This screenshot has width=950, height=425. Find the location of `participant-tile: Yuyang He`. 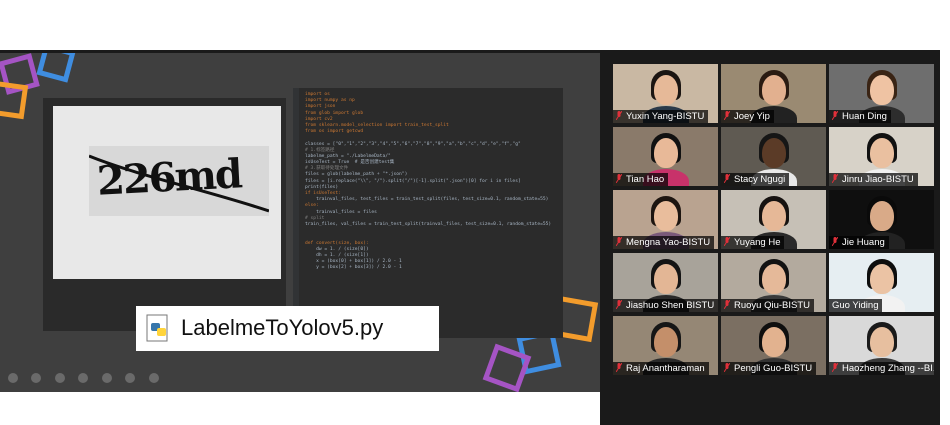

participant-tile: Yuyang He is located at coordinates (773, 219).